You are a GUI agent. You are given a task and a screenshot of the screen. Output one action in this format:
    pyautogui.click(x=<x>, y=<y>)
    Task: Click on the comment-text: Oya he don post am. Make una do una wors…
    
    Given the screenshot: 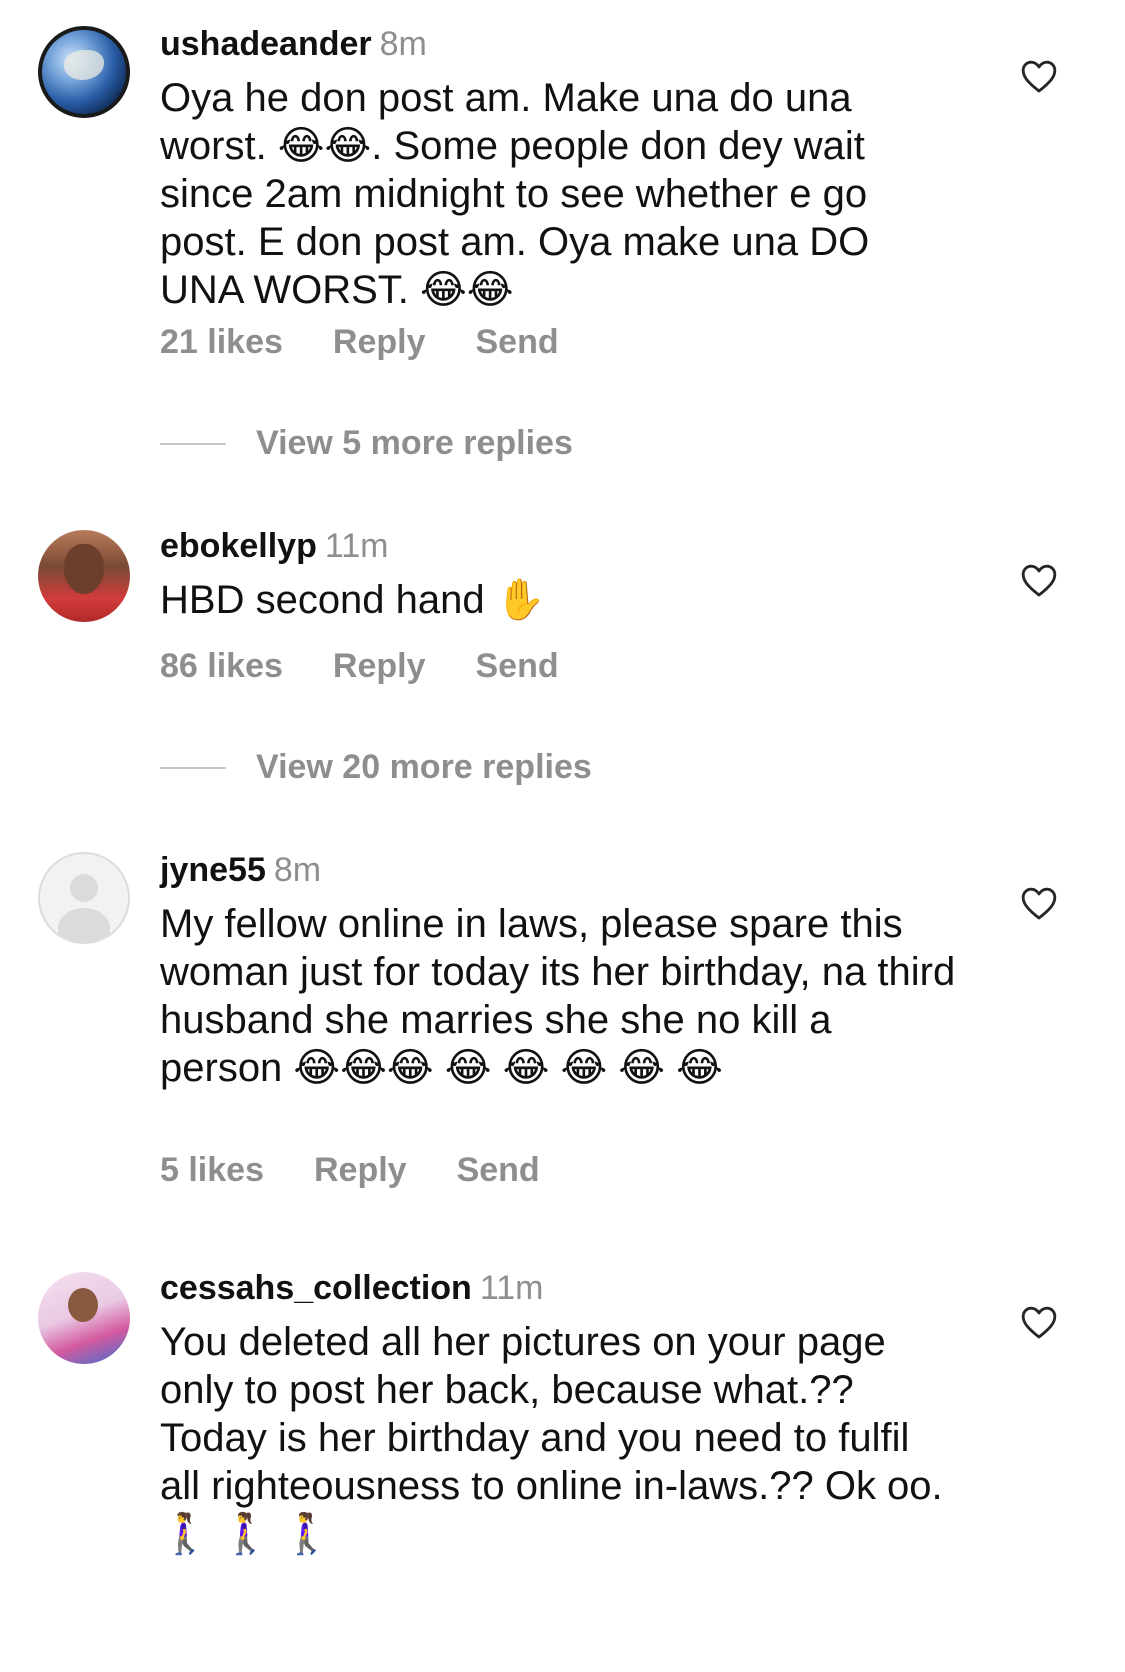 What is the action you would take?
    pyautogui.click(x=515, y=194)
    